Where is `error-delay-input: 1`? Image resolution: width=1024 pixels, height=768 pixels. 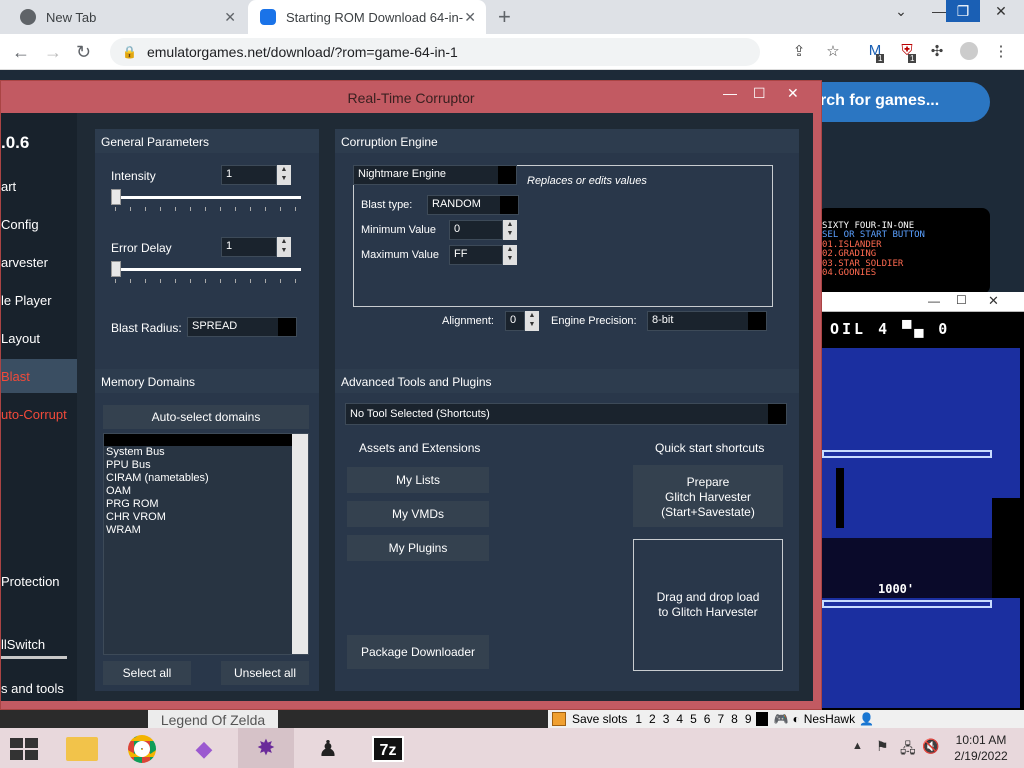
error-delay-input: 1 is located at coordinates (249, 247).